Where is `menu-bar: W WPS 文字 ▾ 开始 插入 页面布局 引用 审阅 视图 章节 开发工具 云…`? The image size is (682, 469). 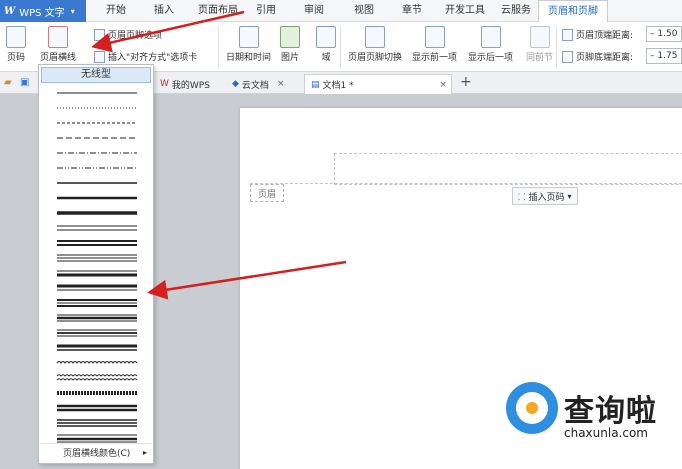 menu-bar: W WPS 文字 ▾ 开始 插入 页面布局 引用 审阅 视图 章节 开发工具 云… is located at coordinates (341, 11).